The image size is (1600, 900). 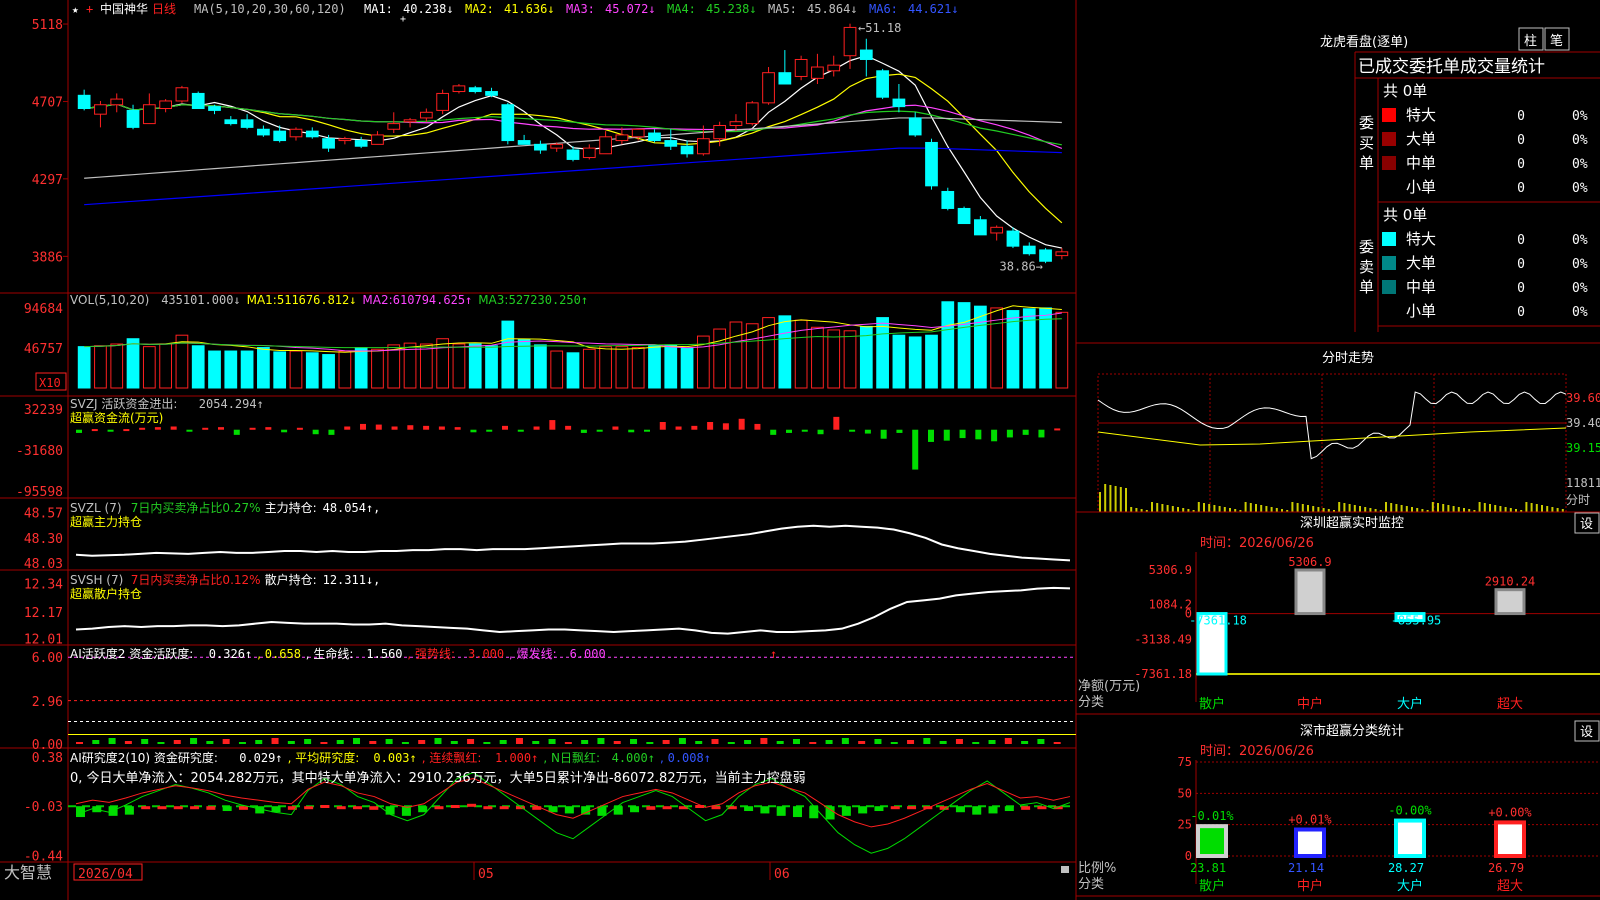 What do you see at coordinates (43, 807) in the screenshot?
I see `ai-research-tick: -0.03` at bounding box center [43, 807].